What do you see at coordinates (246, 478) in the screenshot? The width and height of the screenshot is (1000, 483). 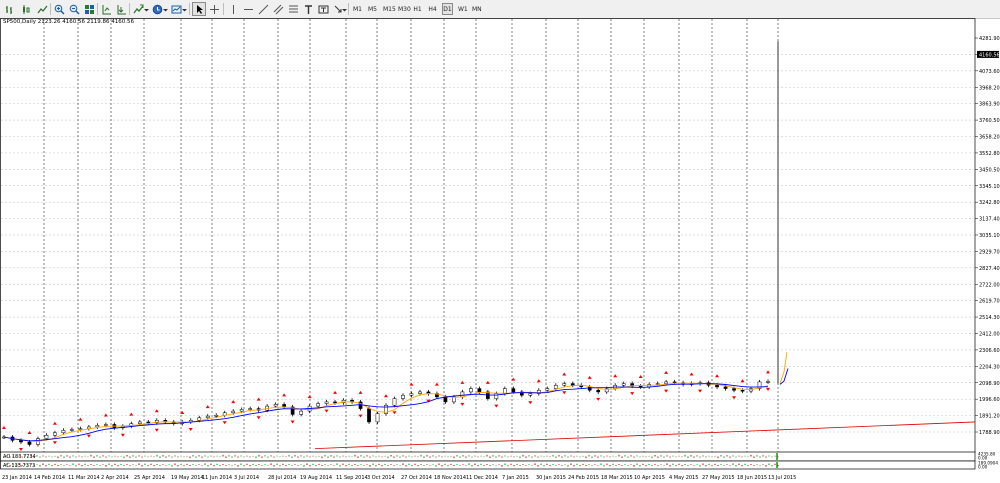 I see `x-tick-label: 3 Jul 2014` at bounding box center [246, 478].